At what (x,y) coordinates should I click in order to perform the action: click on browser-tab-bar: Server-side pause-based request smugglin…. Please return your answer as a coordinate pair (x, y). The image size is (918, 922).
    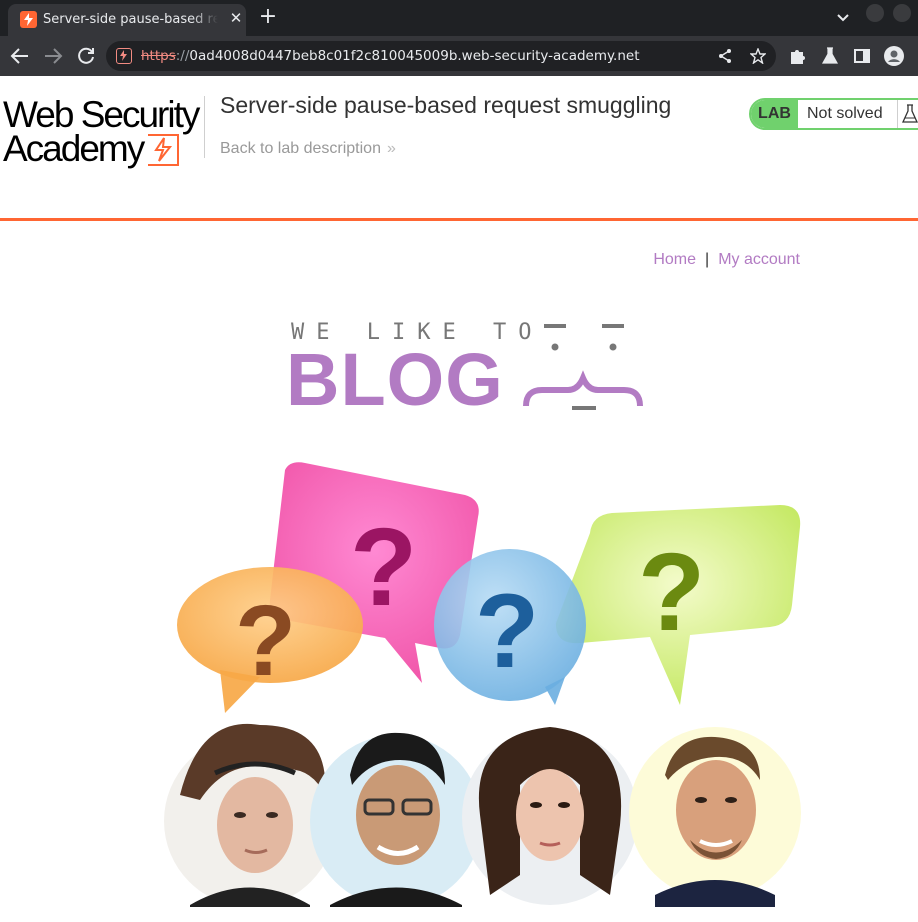
    Looking at the image, I should click on (459, 18).